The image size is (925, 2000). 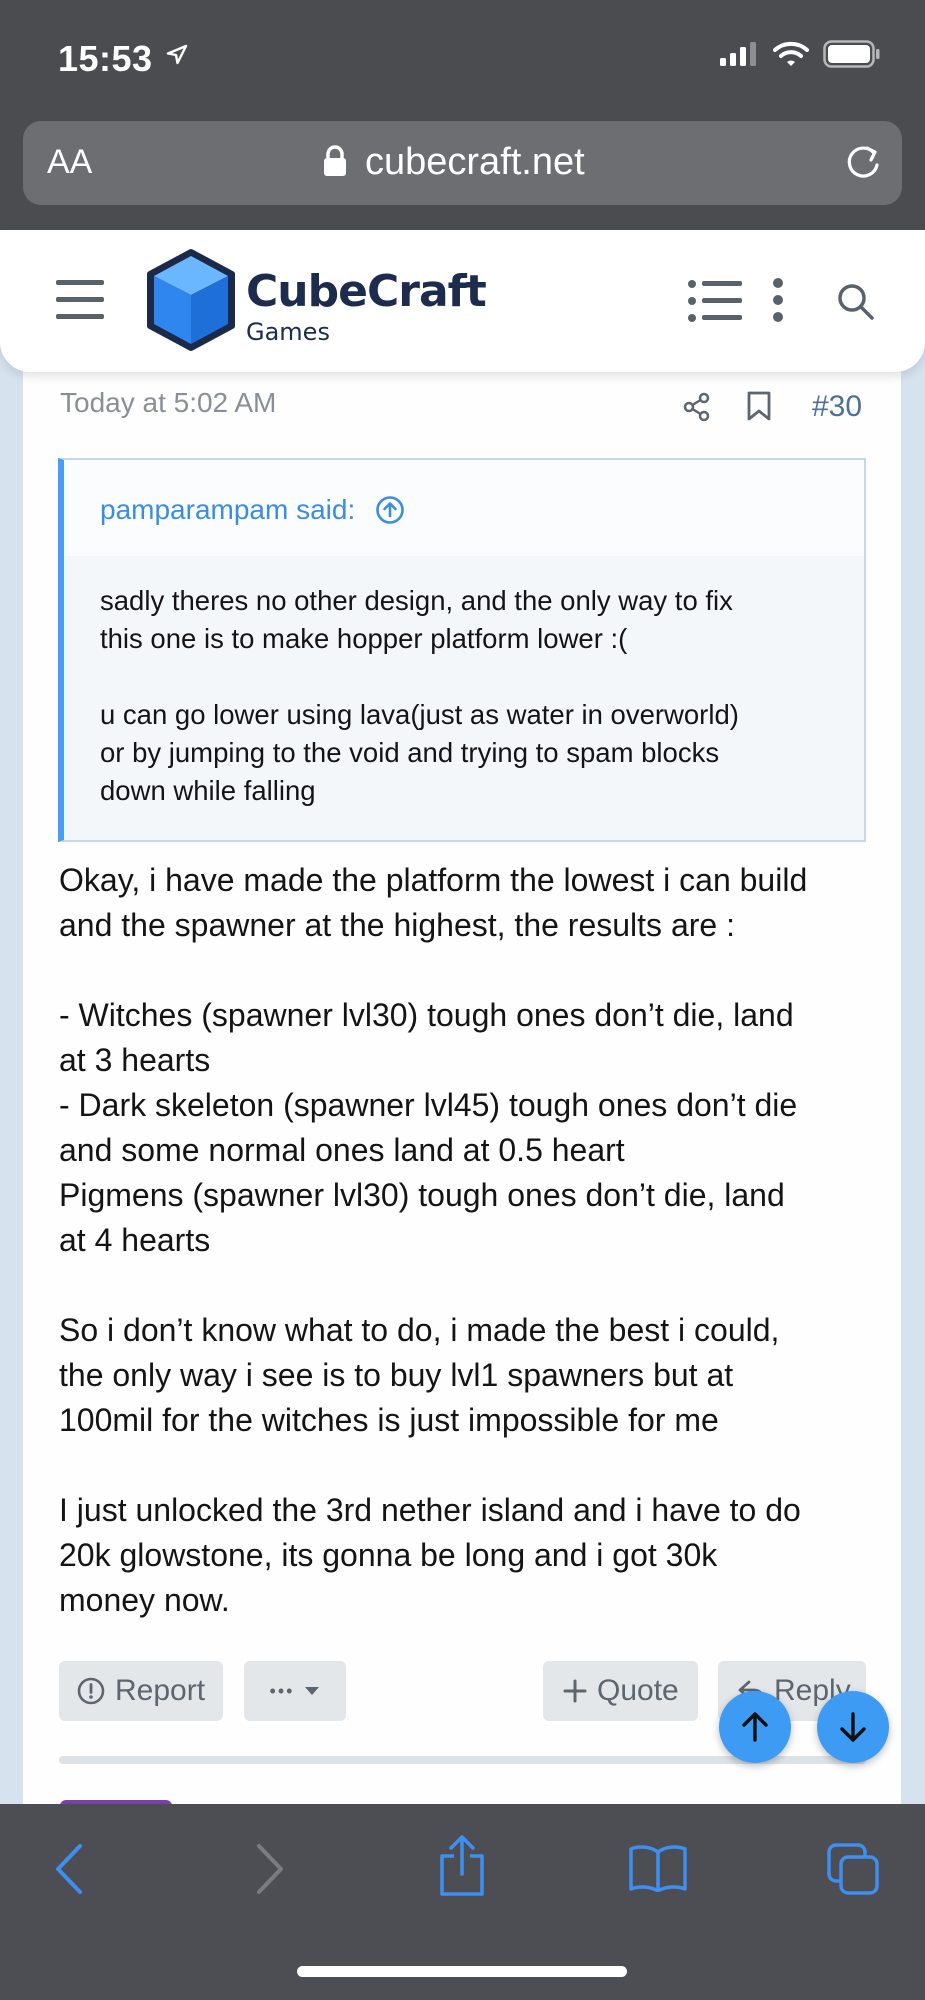 I want to click on cellular-signal-icon, so click(x=738, y=54).